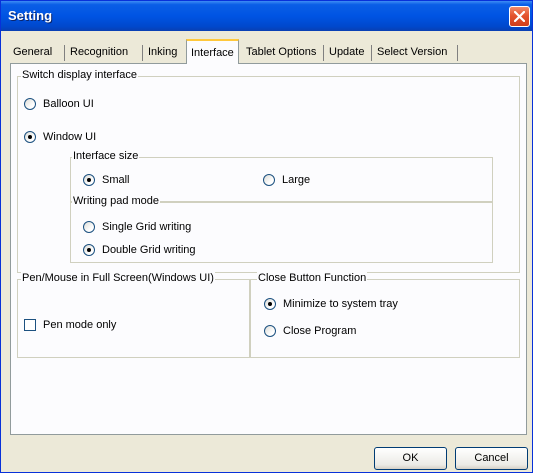 The image size is (533, 473). I want to click on single-grid-radio, so click(89, 227).